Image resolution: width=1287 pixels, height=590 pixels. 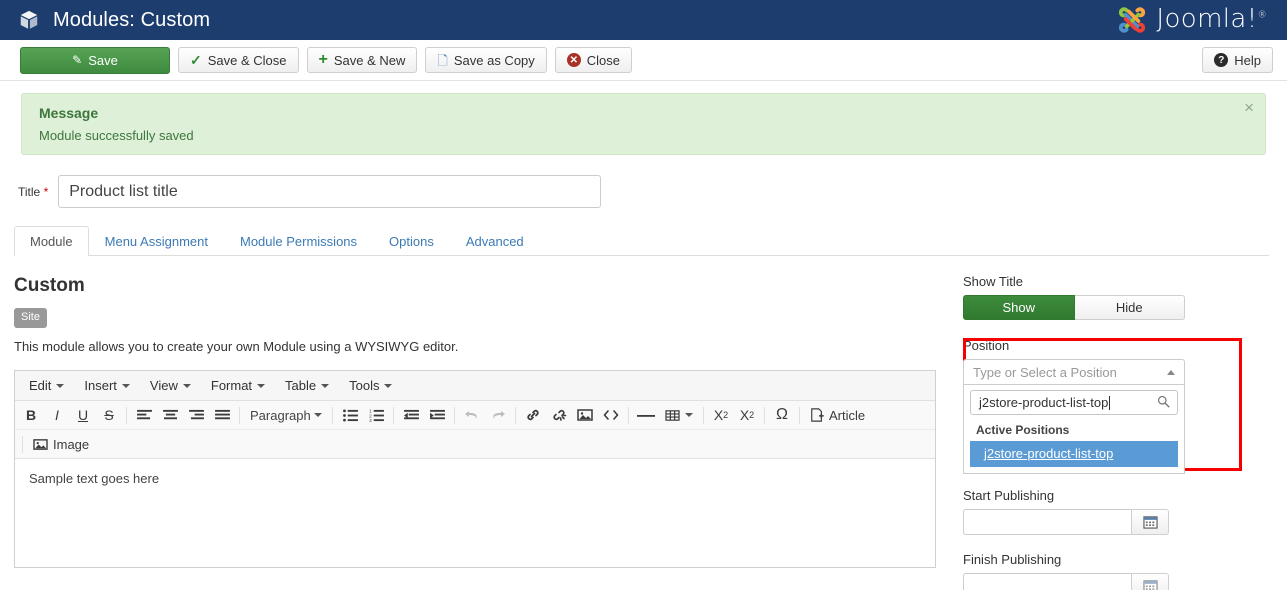 What do you see at coordinates (330, 191) in the screenshot?
I see `title-input` at bounding box center [330, 191].